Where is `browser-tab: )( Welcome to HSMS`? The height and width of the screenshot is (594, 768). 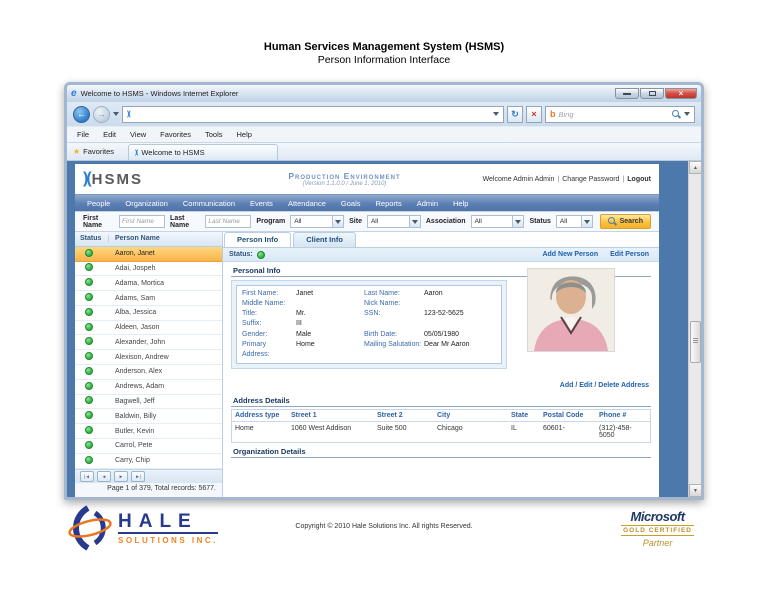
browser-tab: )( Welcome to HSMS is located at coordinates (203, 151).